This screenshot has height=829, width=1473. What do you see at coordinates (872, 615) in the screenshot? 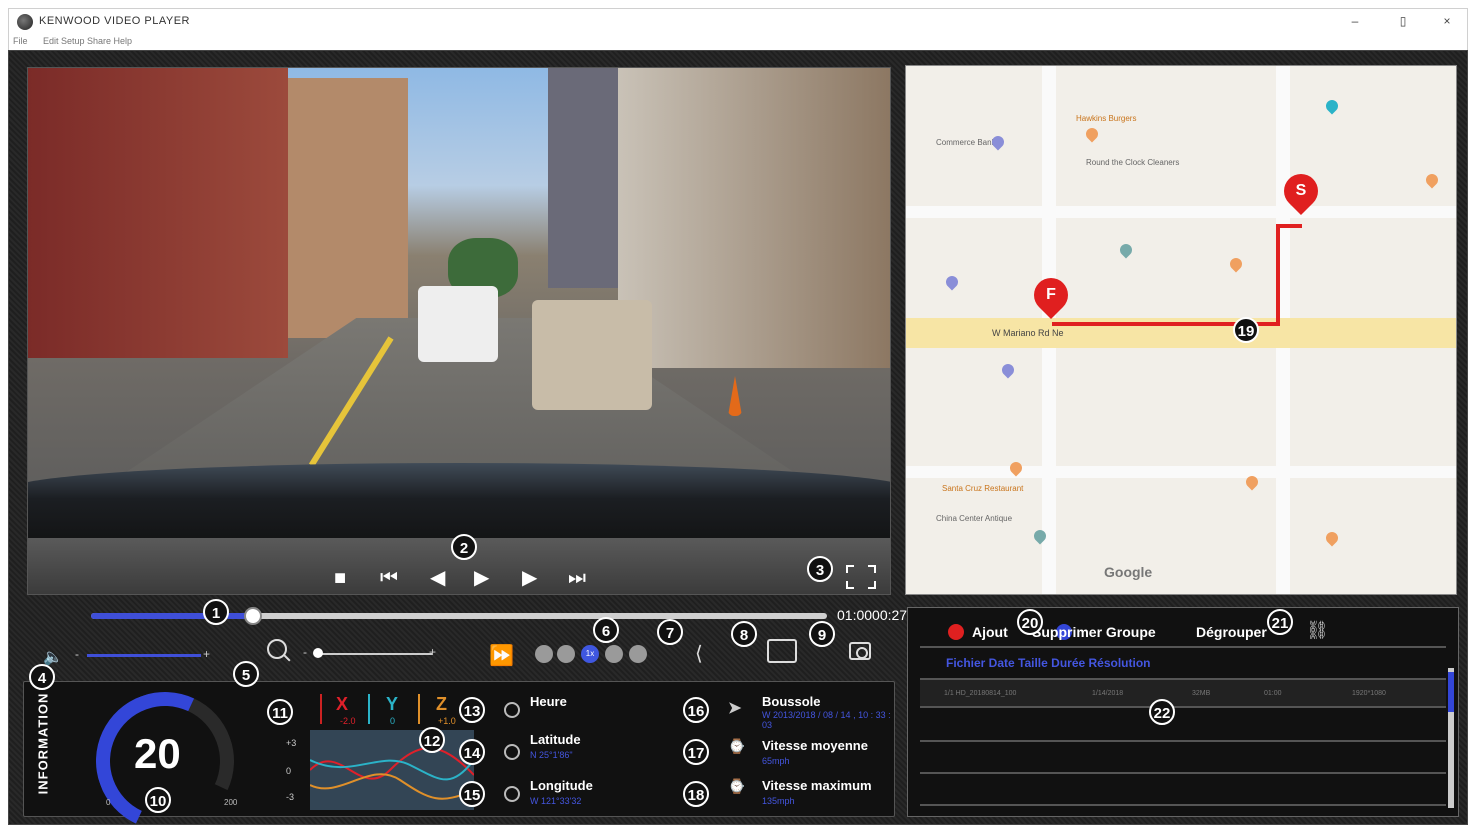
I see `timecode: 01:0000:27` at bounding box center [872, 615].